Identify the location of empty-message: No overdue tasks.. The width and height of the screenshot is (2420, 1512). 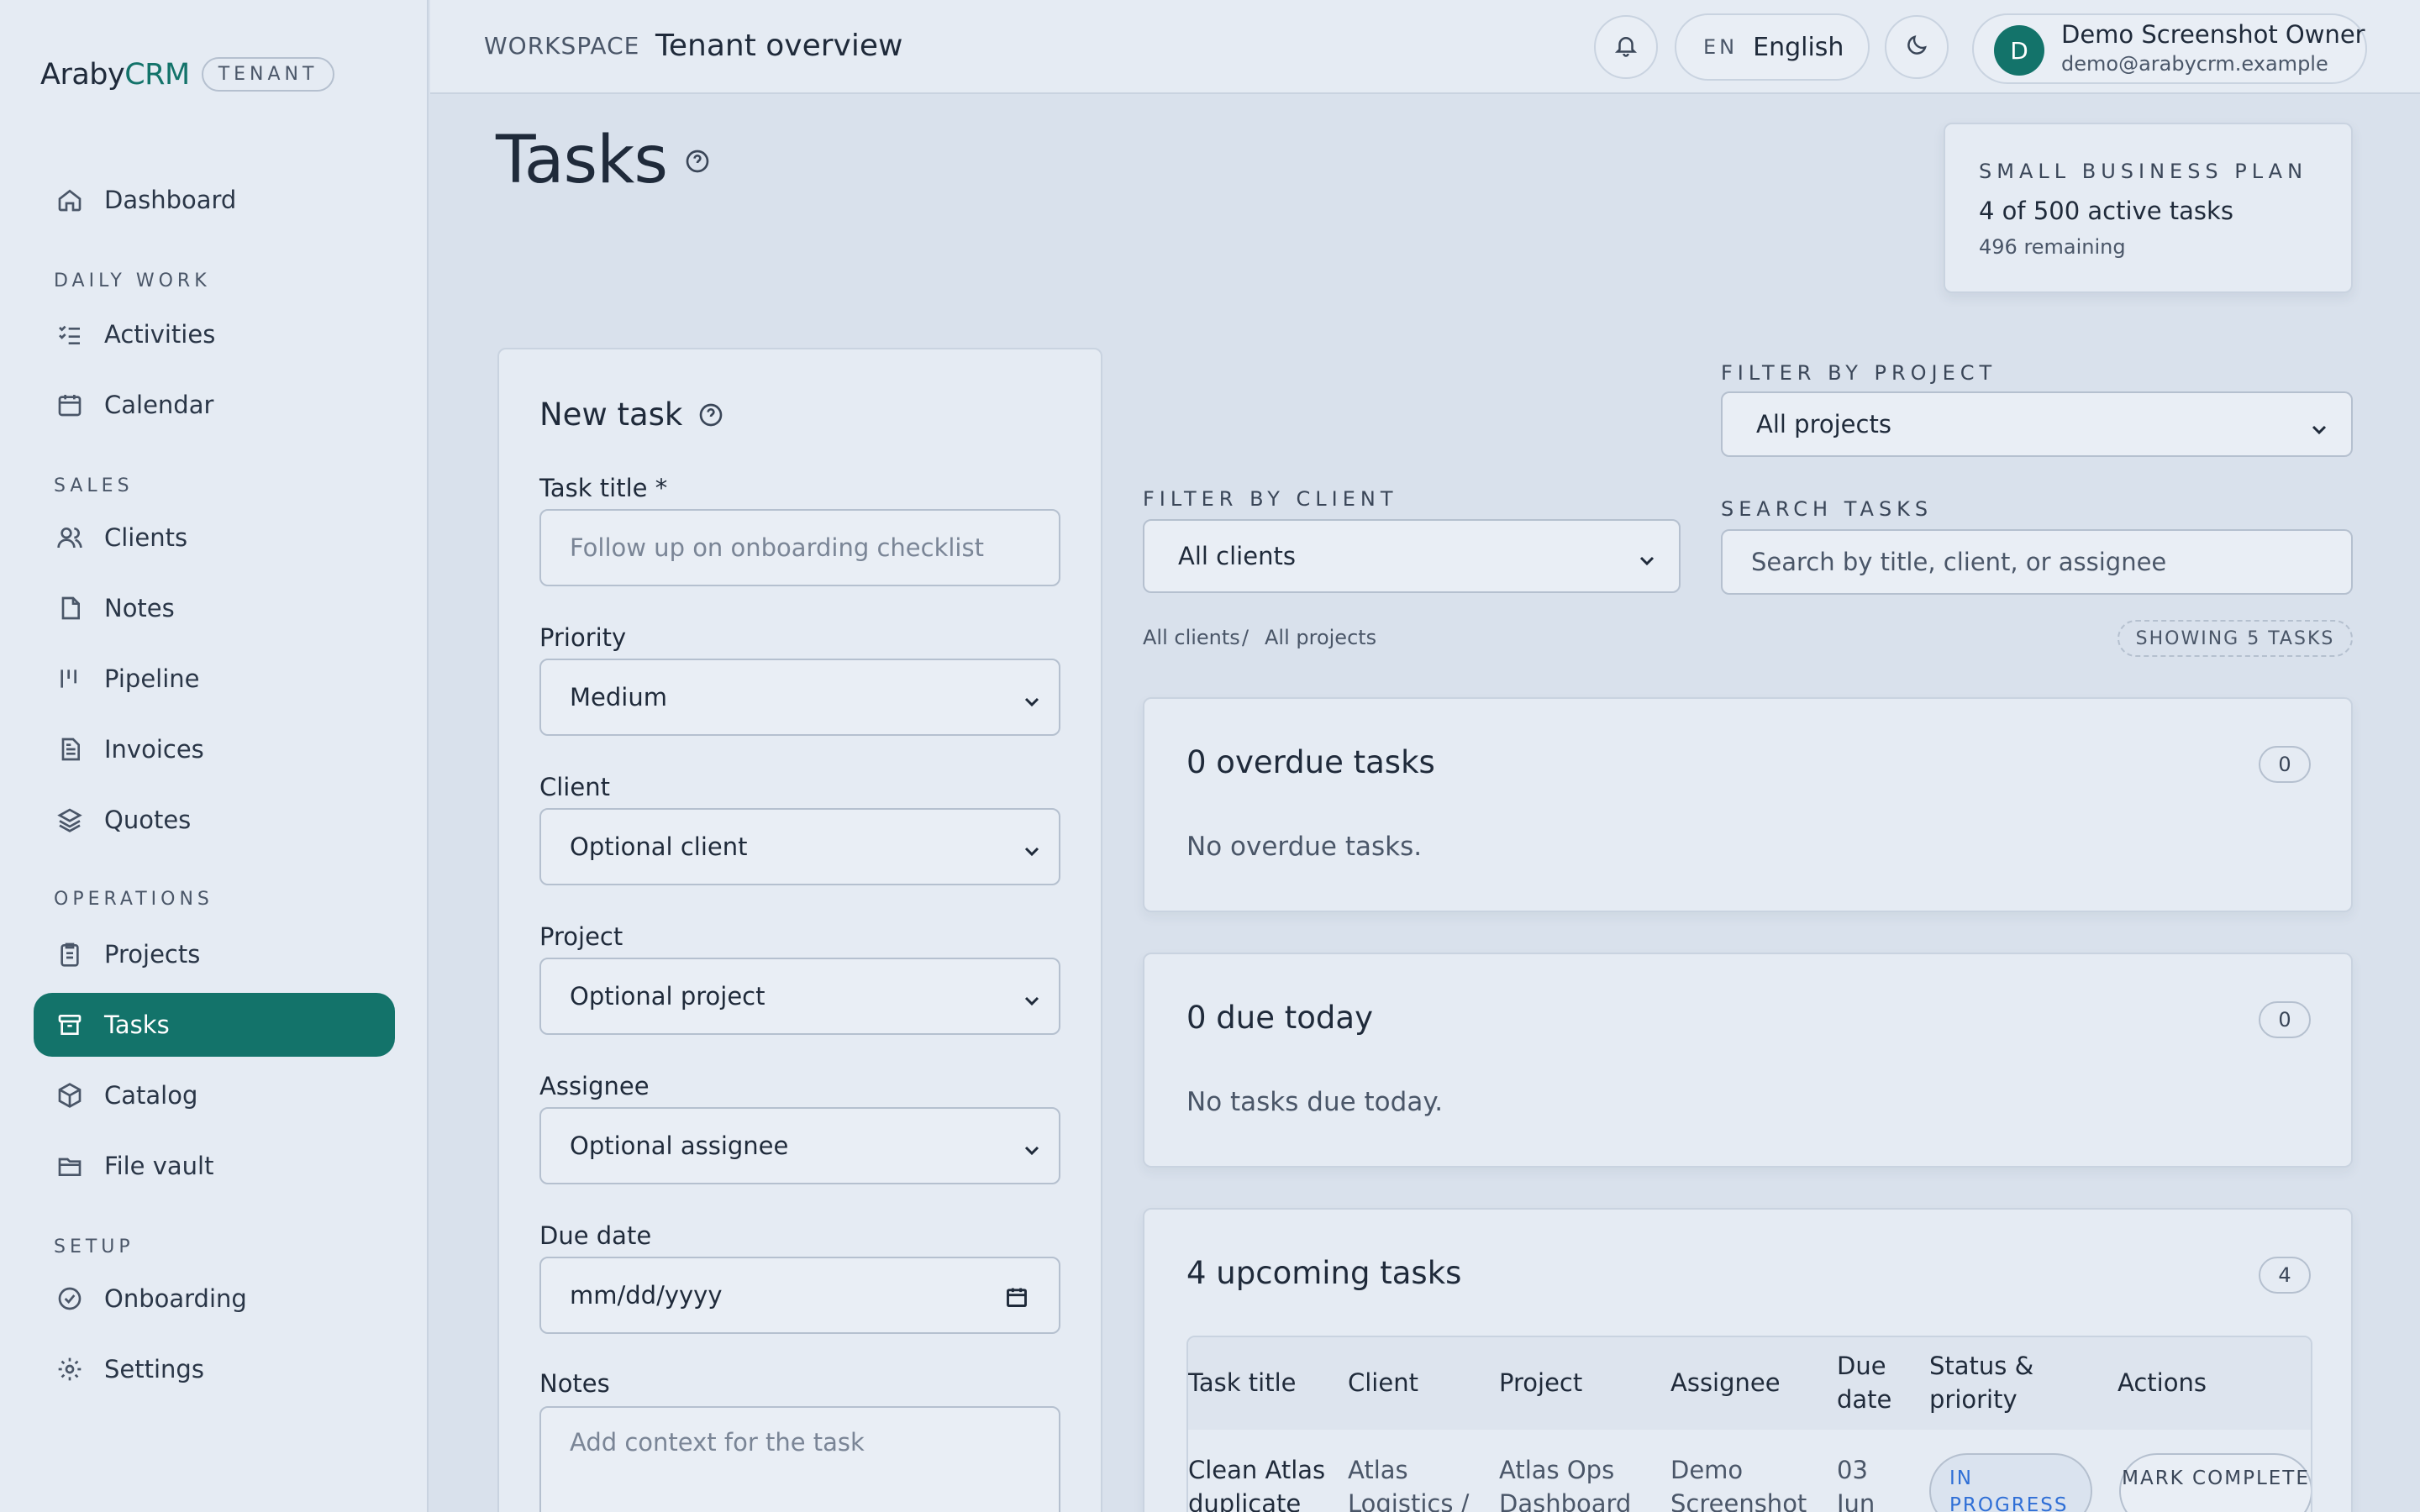
(1304, 847).